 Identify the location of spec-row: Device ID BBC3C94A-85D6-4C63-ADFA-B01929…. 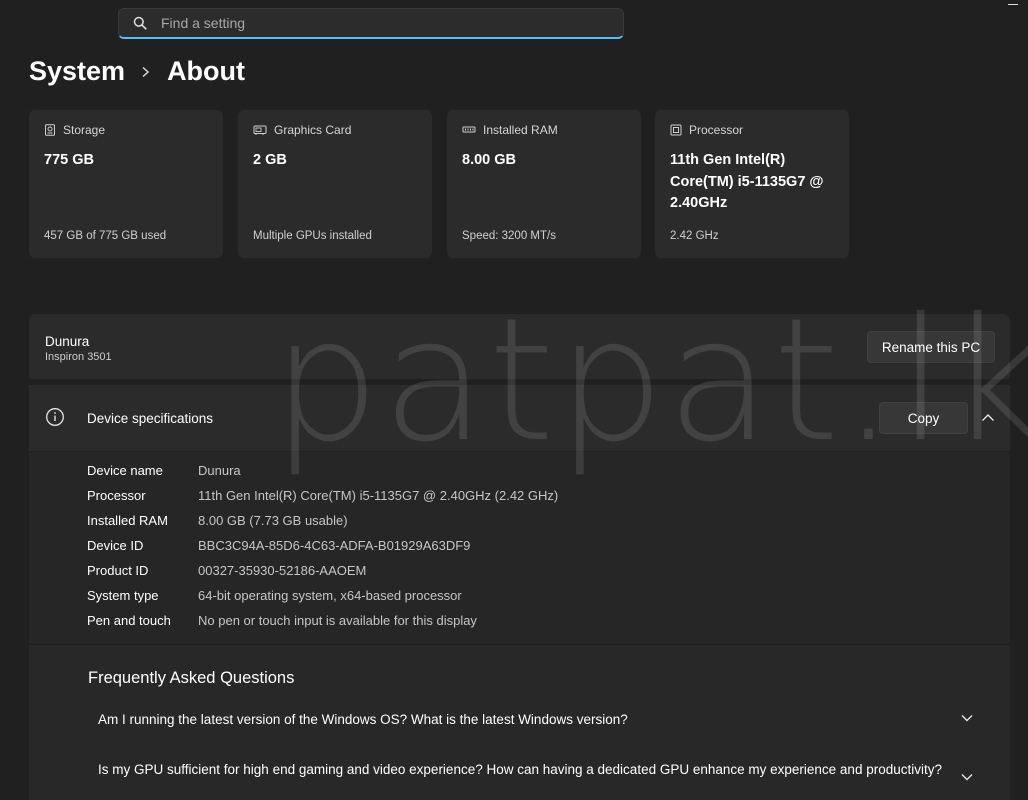
(278, 545).